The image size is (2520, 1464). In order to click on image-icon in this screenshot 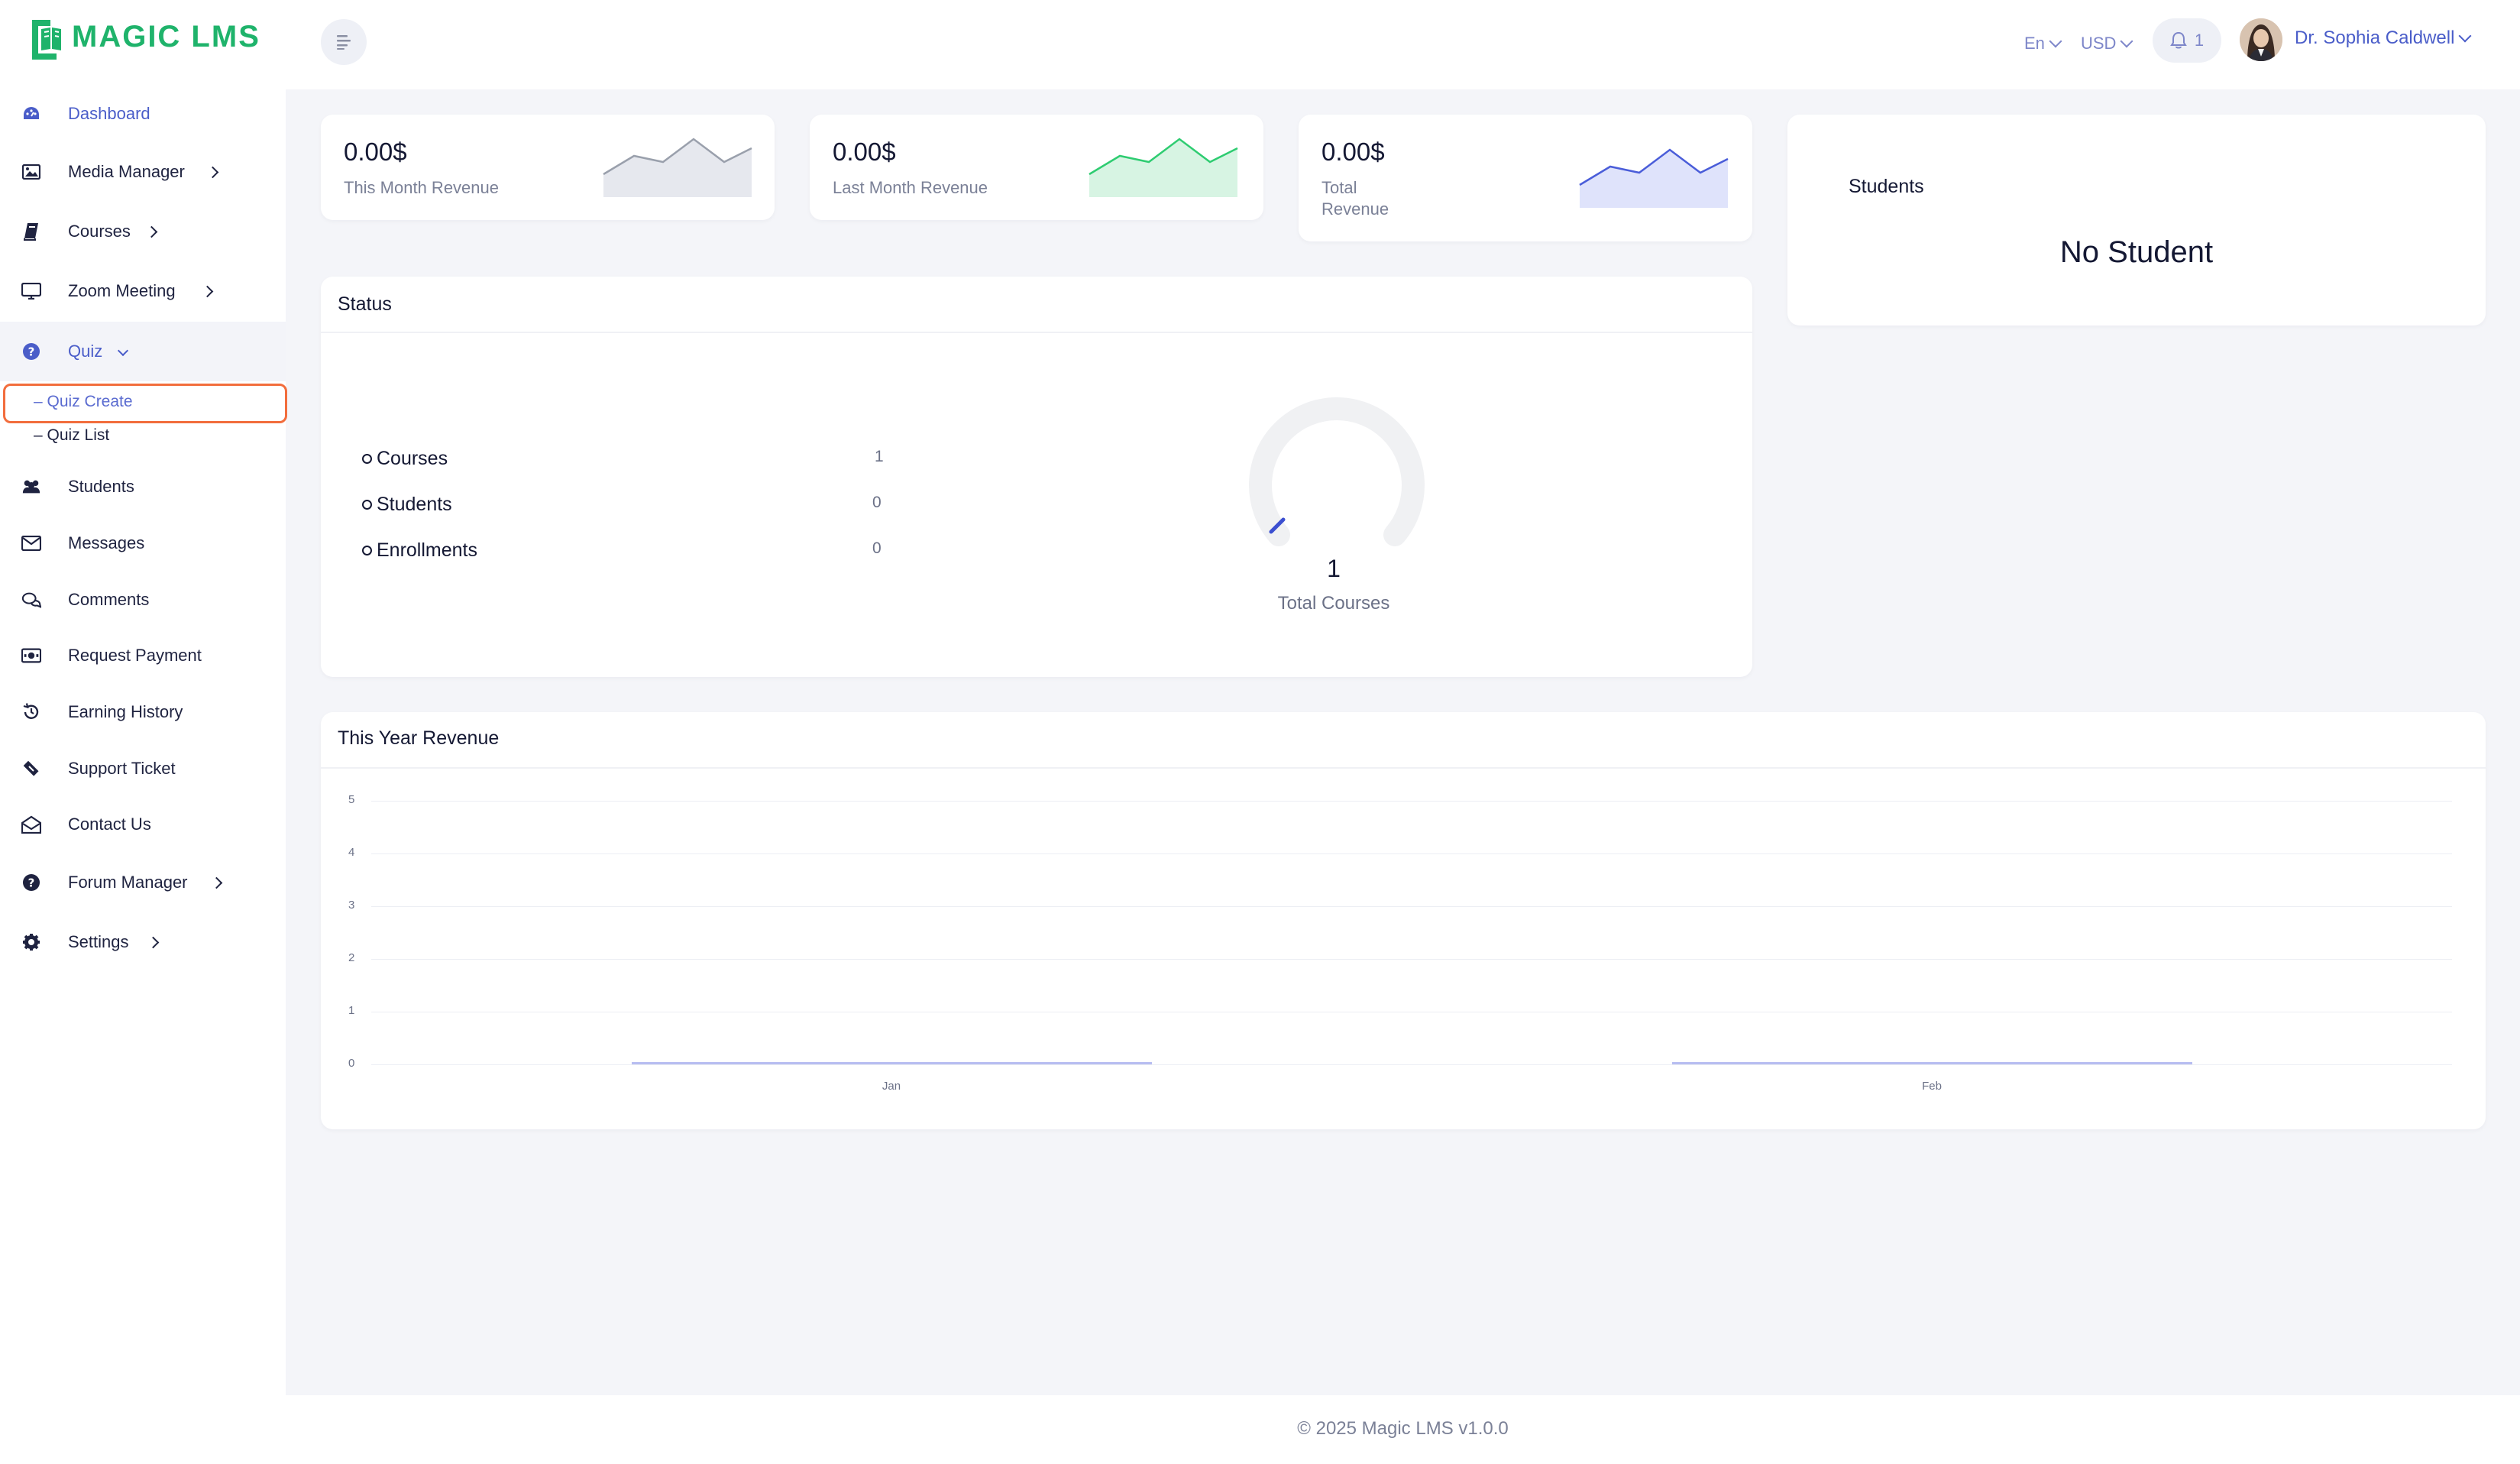, I will do `click(31, 172)`.